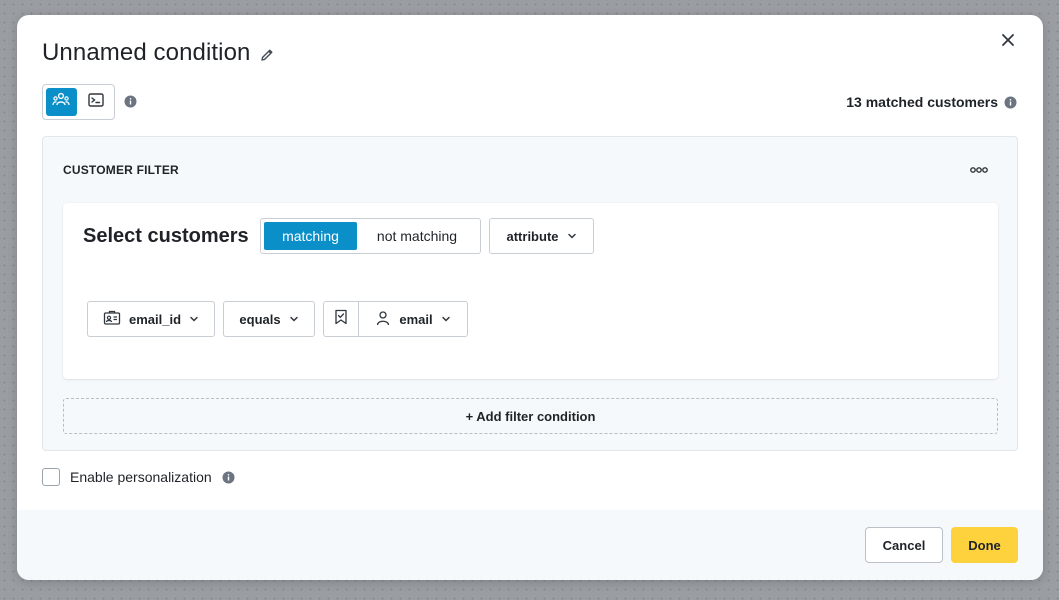 The image size is (1059, 600). I want to click on match-segmented-control: matching not matching, so click(370, 236).